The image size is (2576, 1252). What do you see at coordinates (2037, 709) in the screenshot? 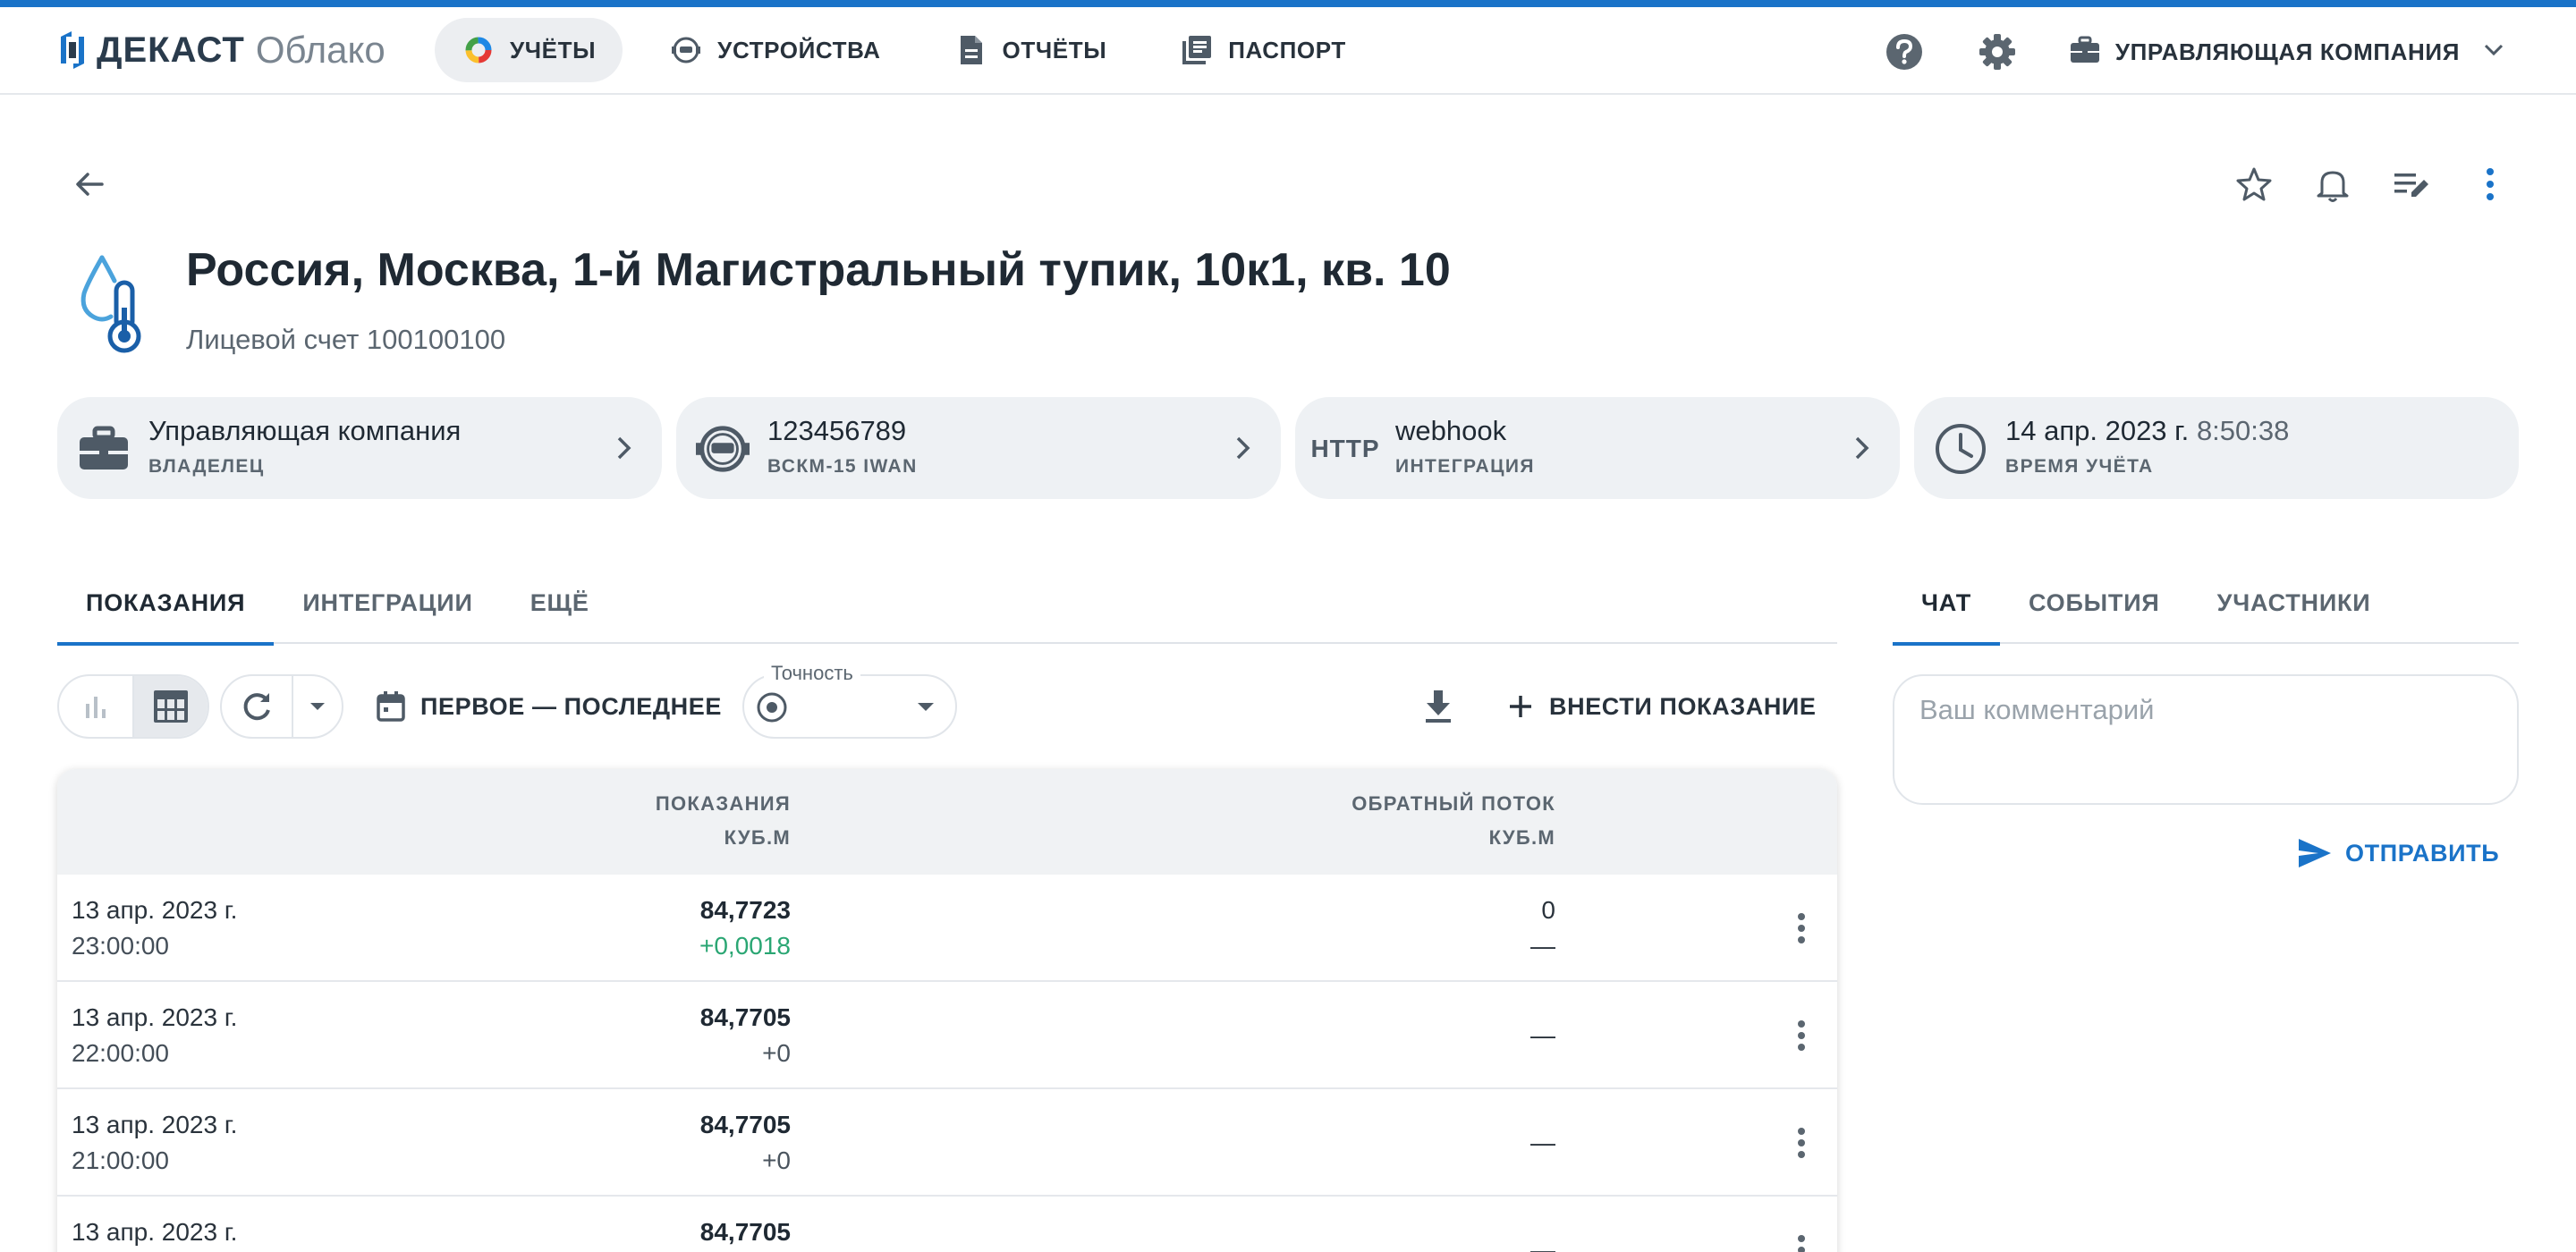
I see `comment-placeholder: Ваш комментарий` at bounding box center [2037, 709].